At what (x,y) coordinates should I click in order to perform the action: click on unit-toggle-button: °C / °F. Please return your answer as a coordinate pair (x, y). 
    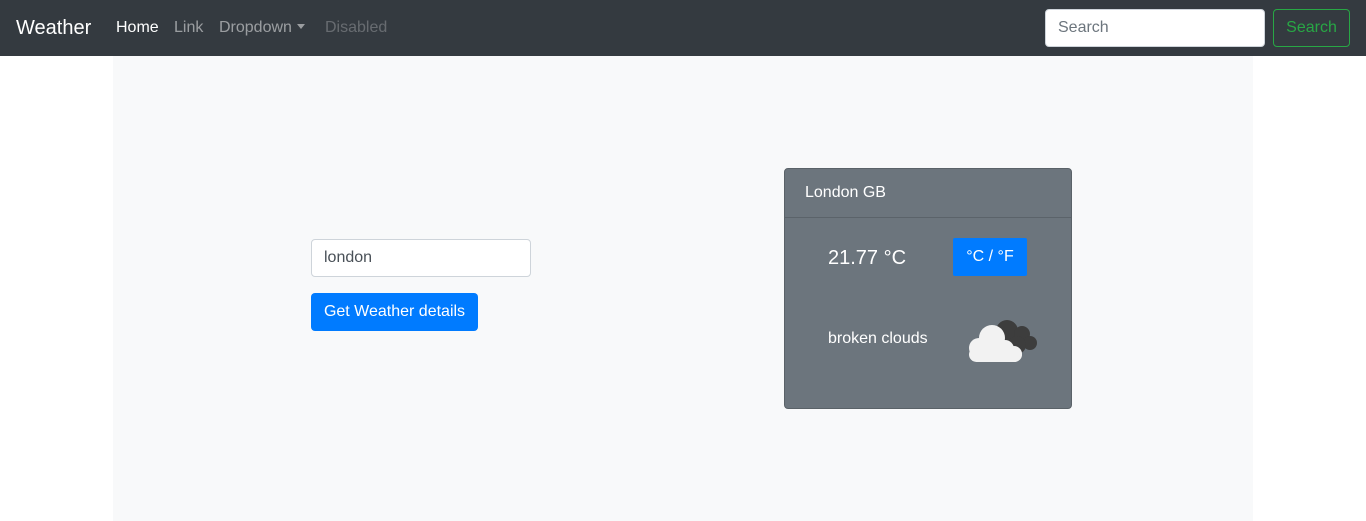
    Looking at the image, I should click on (990, 257).